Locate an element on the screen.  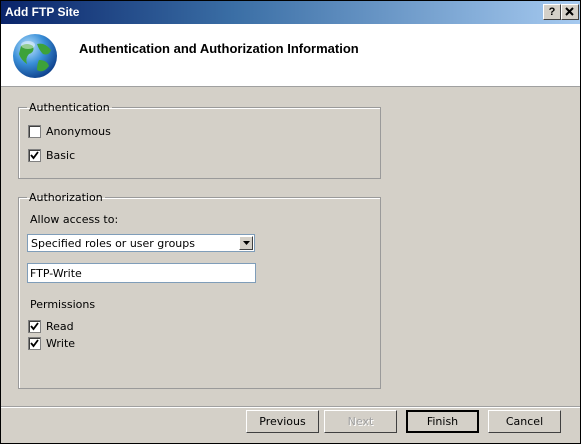
footer-divider is located at coordinates (290, 407).